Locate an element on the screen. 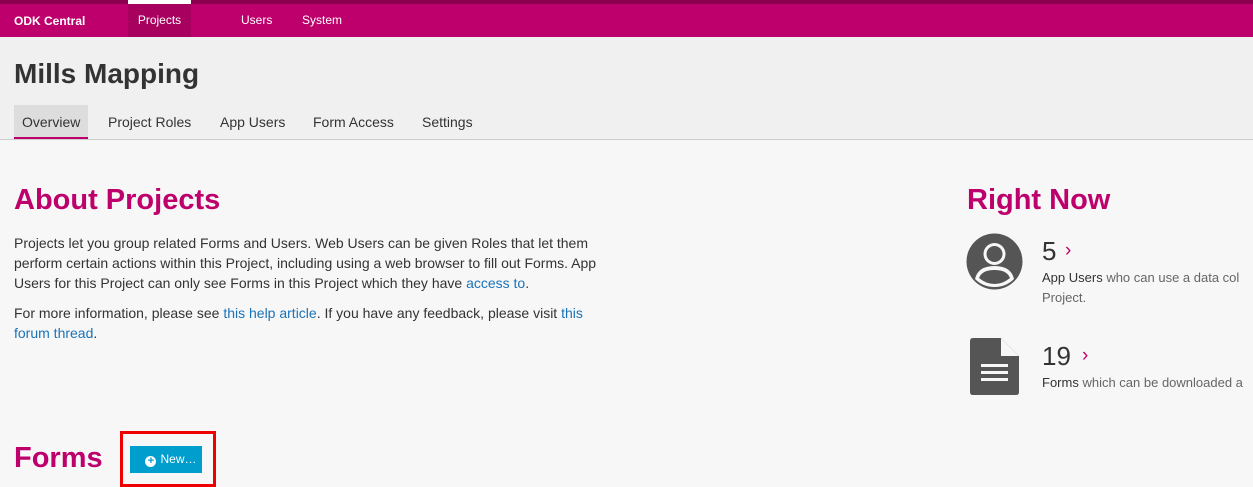  app-users-label: App Users is located at coordinates (1072, 277).